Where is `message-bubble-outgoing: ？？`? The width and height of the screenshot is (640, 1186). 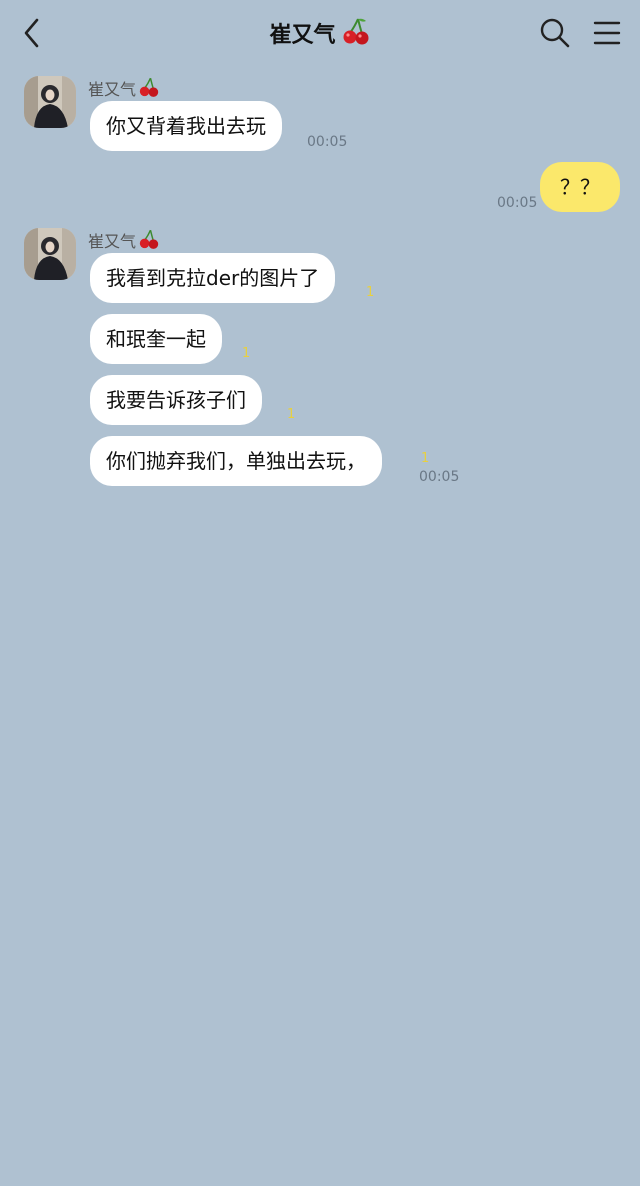 message-bubble-outgoing: ？？ is located at coordinates (580, 187).